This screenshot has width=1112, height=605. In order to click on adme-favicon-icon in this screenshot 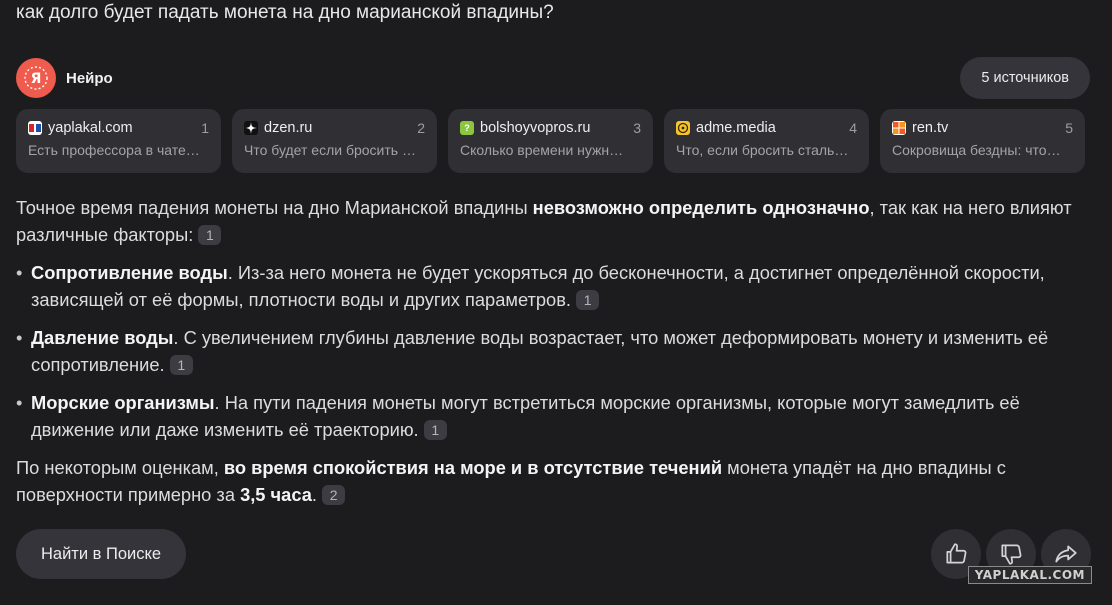, I will do `click(683, 128)`.